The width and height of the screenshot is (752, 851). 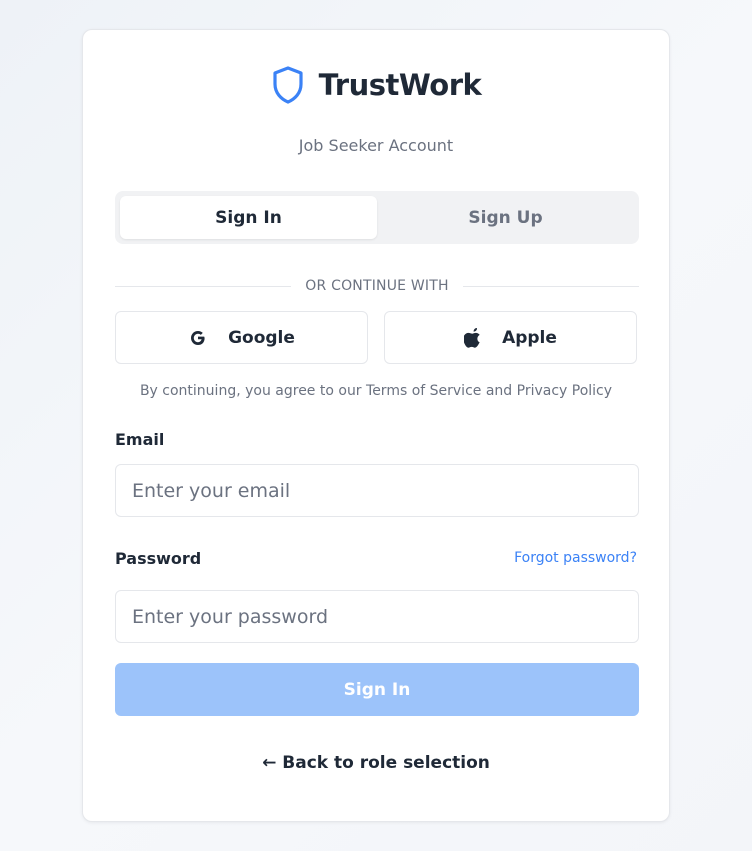 I want to click on apple-icon, so click(x=472, y=337).